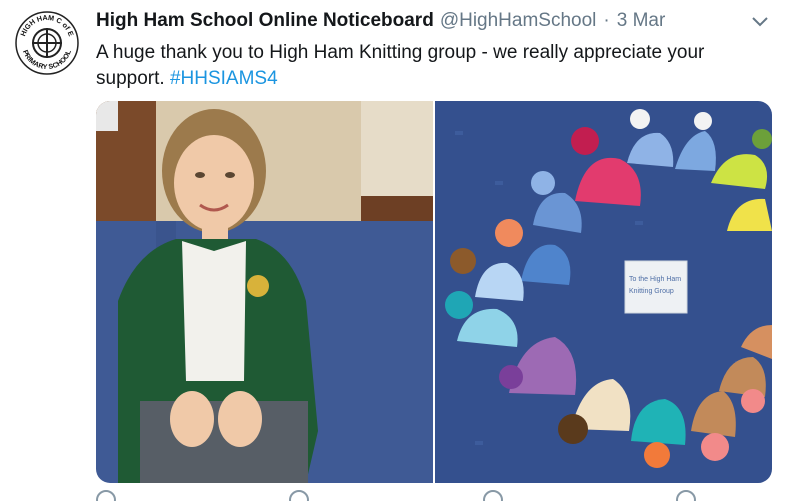 The image size is (800, 501). Describe the element at coordinates (396, 495) in the screenshot. I see `tweet-actions` at that location.